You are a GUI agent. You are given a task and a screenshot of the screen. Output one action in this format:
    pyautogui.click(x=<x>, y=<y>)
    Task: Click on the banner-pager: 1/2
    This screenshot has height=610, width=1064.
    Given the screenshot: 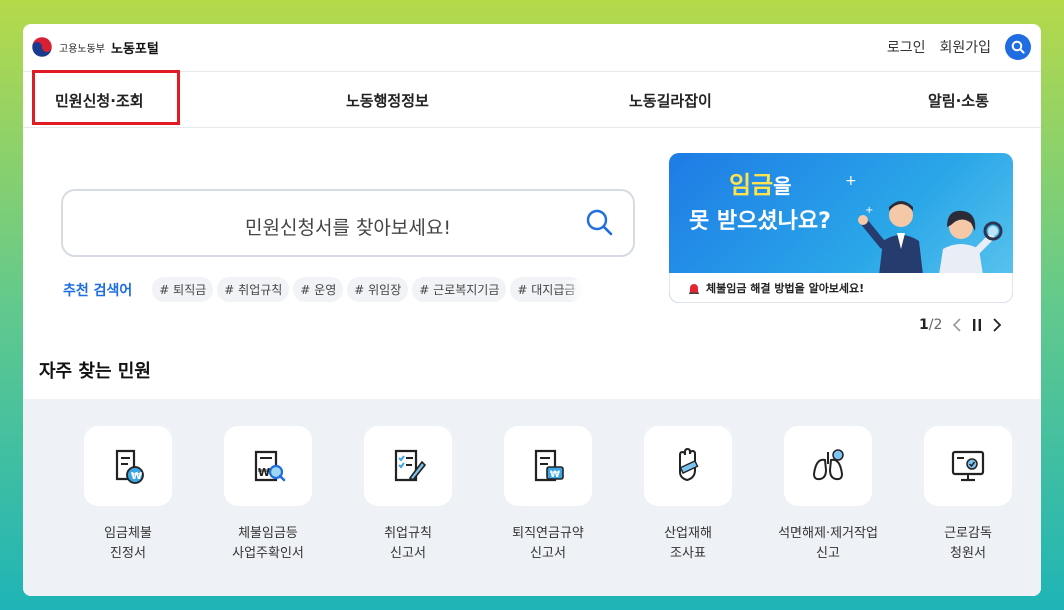 What is the action you would take?
    pyautogui.click(x=960, y=325)
    